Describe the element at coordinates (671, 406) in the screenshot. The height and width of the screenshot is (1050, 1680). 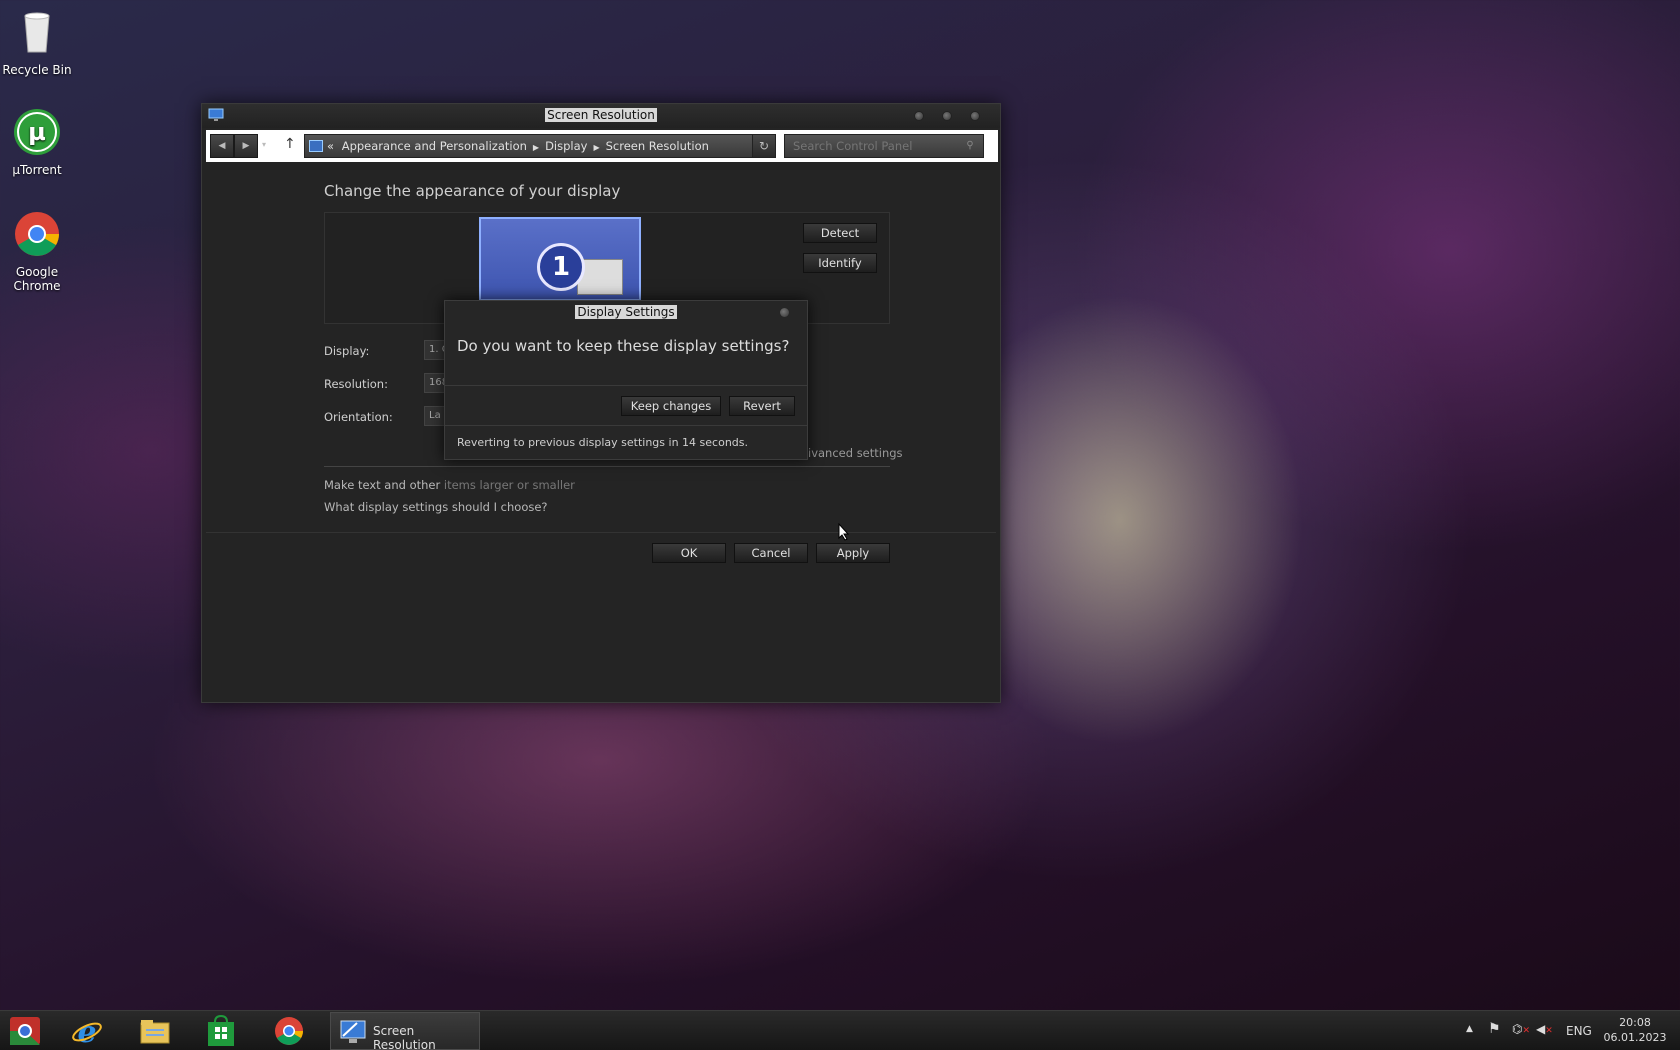
I see `keep-changes-button: Keep changes` at that location.